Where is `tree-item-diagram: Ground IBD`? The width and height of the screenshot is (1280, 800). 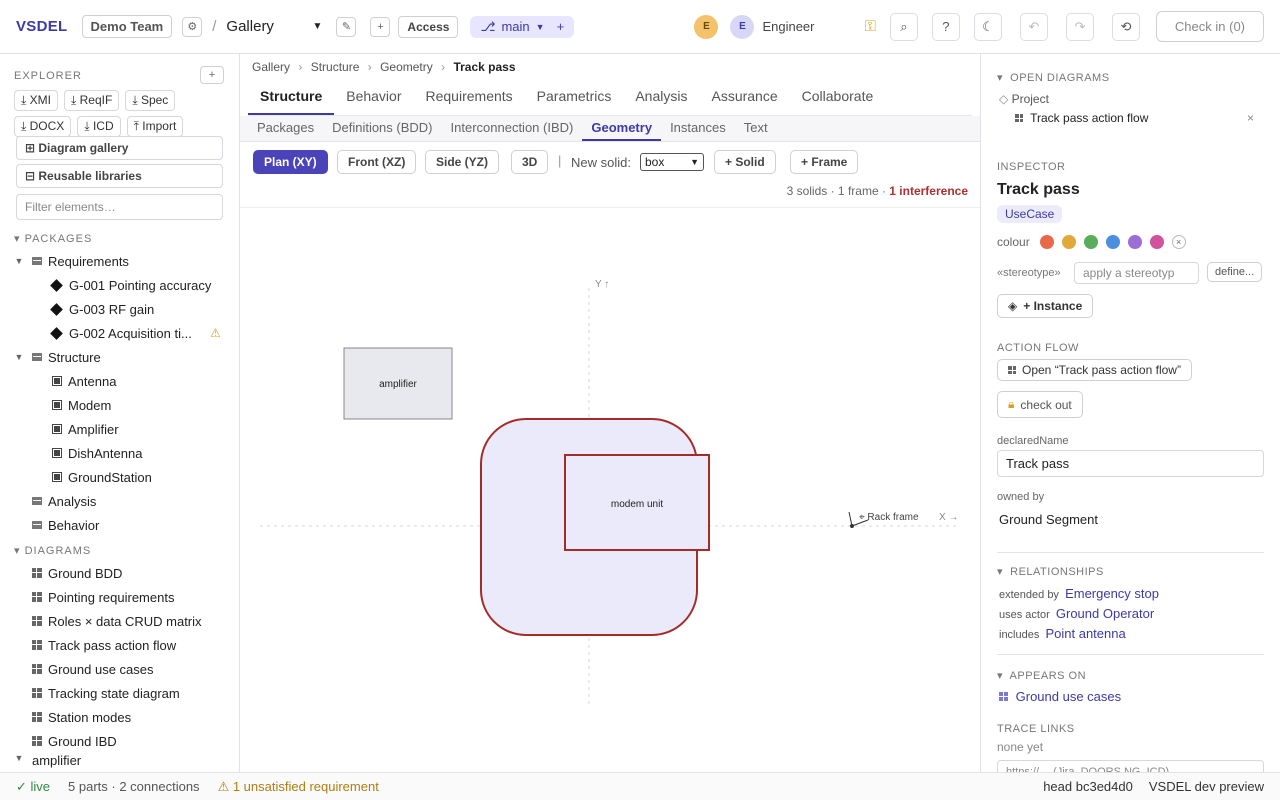
tree-item-diagram: Ground IBD is located at coordinates (74, 741).